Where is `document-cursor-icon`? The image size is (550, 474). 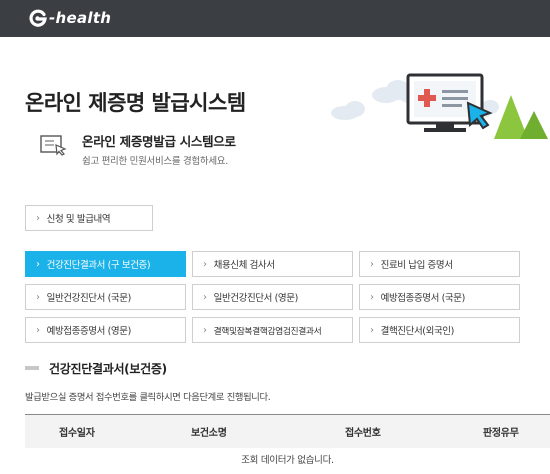 document-cursor-icon is located at coordinates (53, 145).